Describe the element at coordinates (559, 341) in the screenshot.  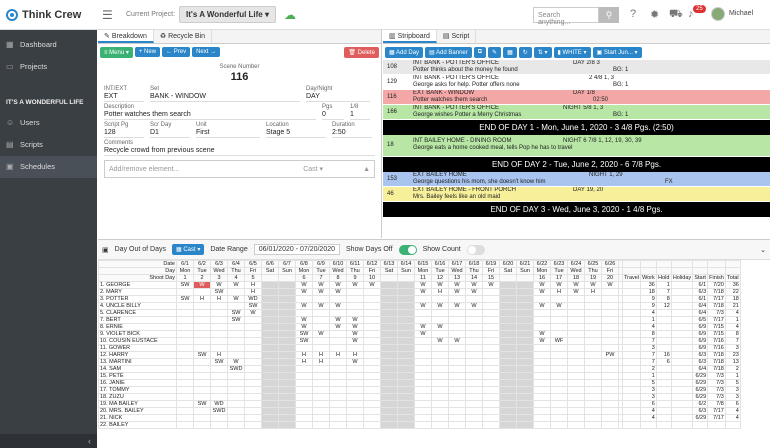
I see `dood-cell: WF` at that location.